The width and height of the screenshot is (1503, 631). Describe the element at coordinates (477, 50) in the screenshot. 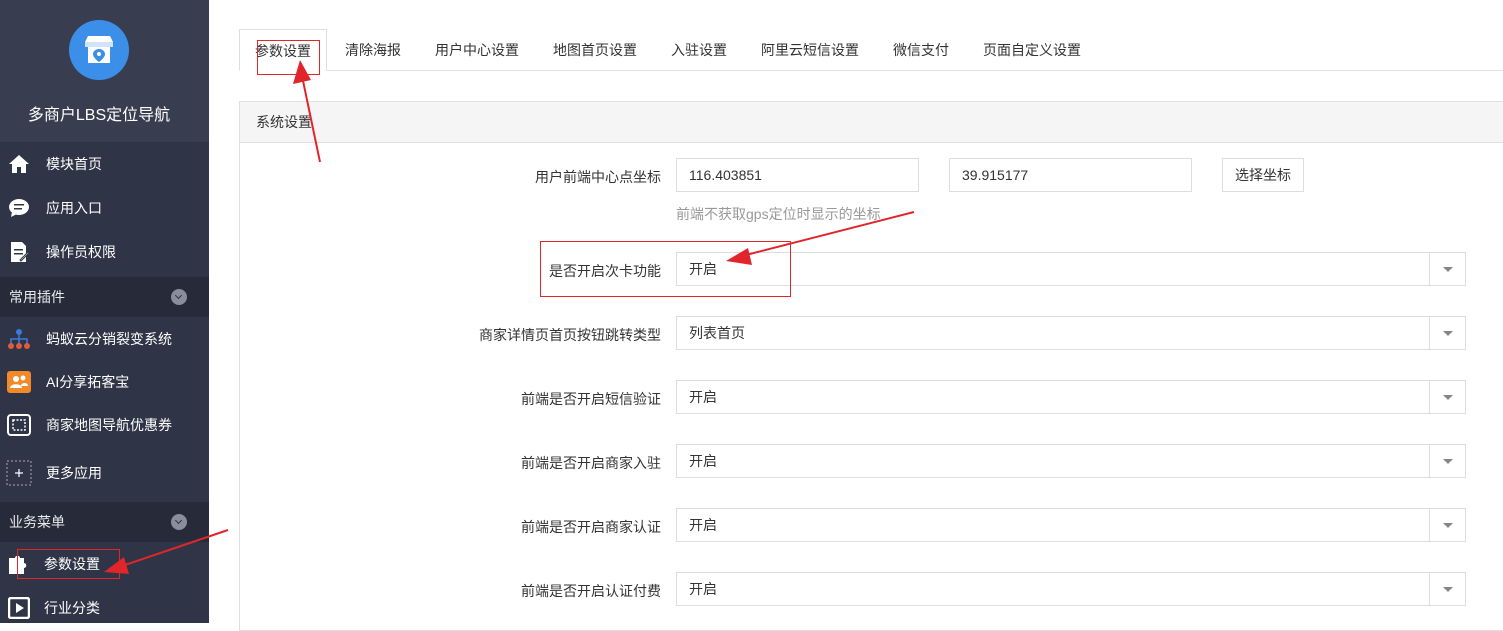

I see `tab-user-center: 用户中心设置` at that location.